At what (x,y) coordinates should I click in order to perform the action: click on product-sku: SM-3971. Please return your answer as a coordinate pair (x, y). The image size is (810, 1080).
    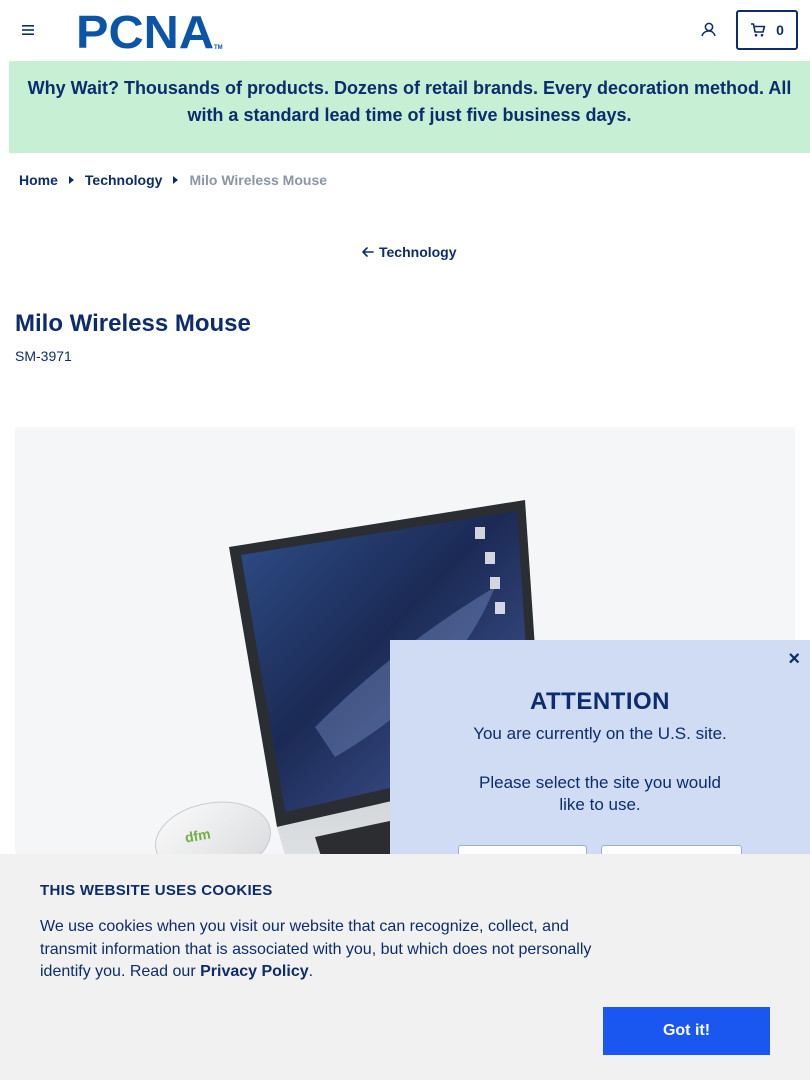
    Looking at the image, I should click on (43, 356).